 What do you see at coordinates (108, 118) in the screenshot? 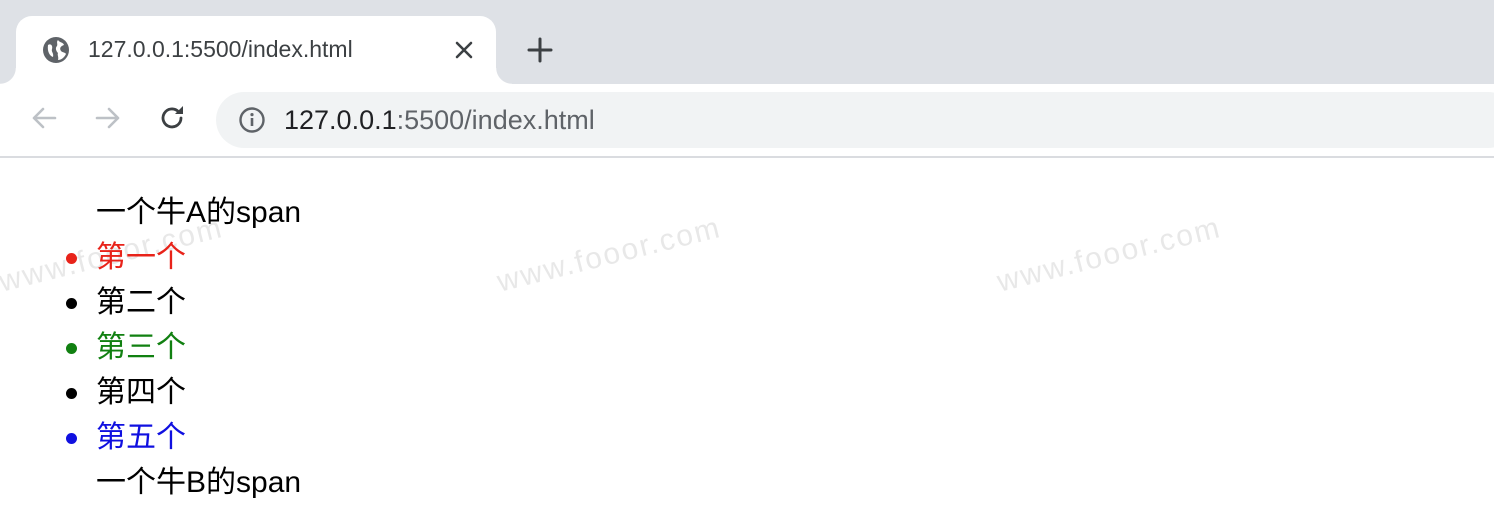
I see `forward-arrow-icon` at bounding box center [108, 118].